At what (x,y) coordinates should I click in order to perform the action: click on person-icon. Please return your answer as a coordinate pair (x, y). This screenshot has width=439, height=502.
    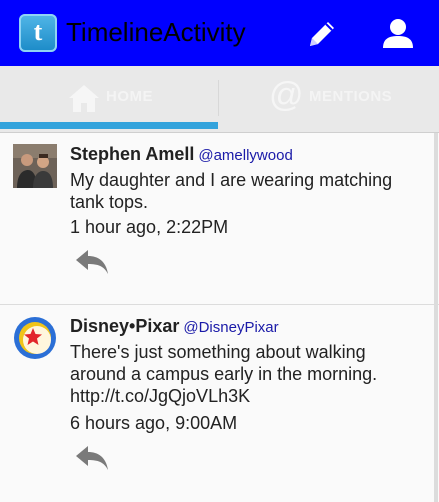
    Looking at the image, I should click on (398, 33).